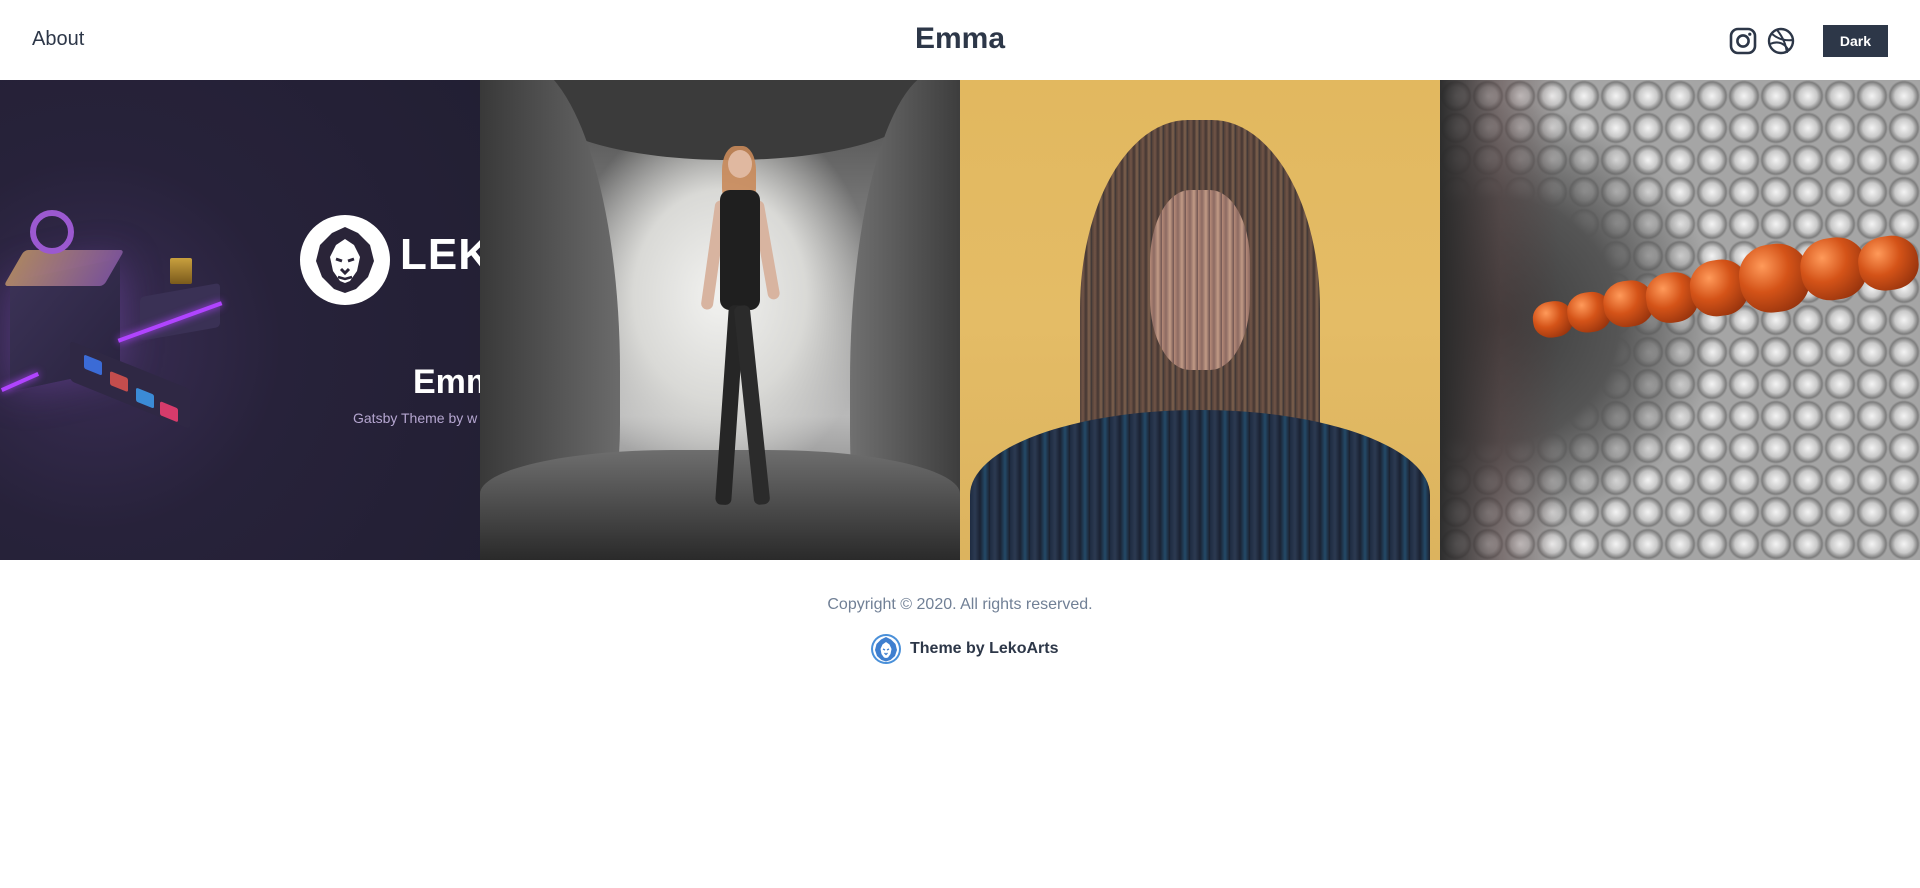  What do you see at coordinates (1200, 485) in the screenshot?
I see `portrait-shoulders` at bounding box center [1200, 485].